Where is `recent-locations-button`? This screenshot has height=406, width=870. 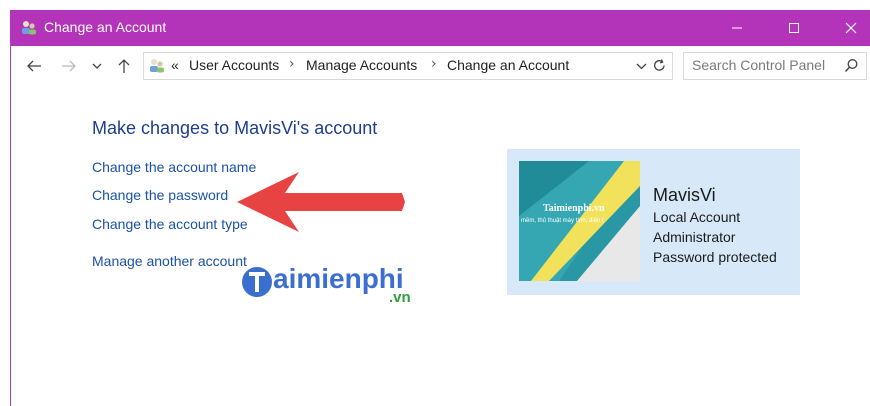 recent-locations-button is located at coordinates (97, 66).